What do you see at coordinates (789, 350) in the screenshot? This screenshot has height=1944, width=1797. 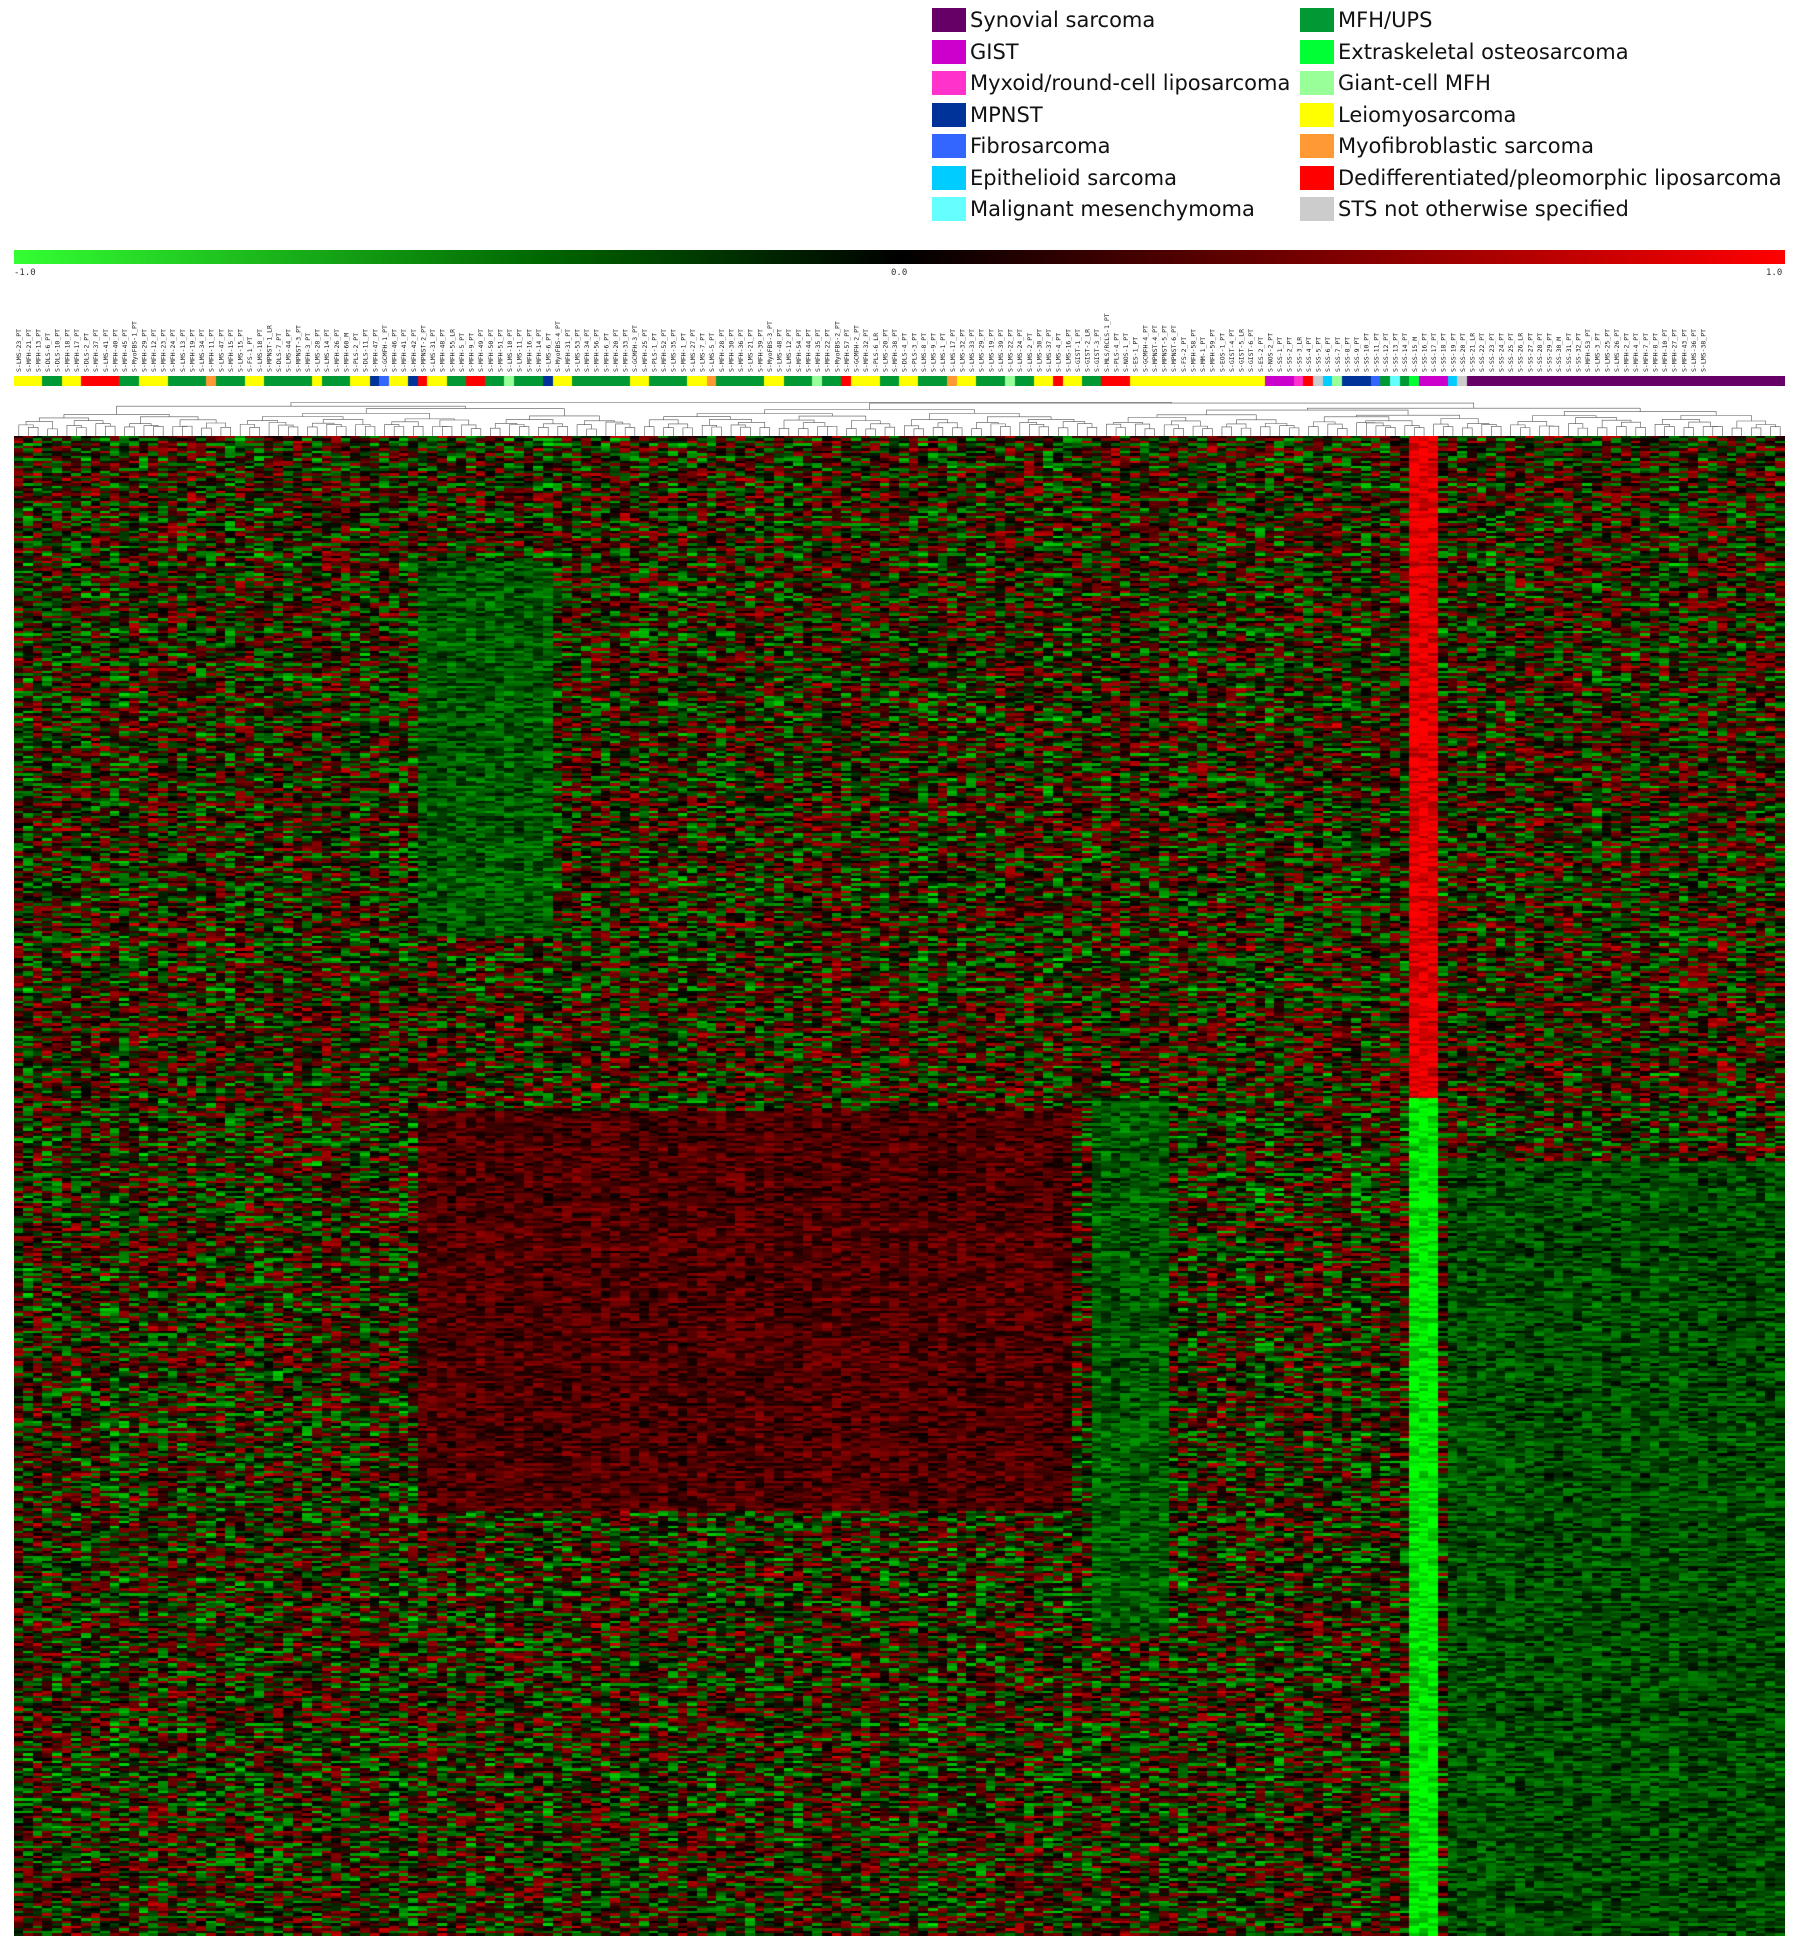 I see `sample-label: S-LMS-12_PT` at bounding box center [789, 350].